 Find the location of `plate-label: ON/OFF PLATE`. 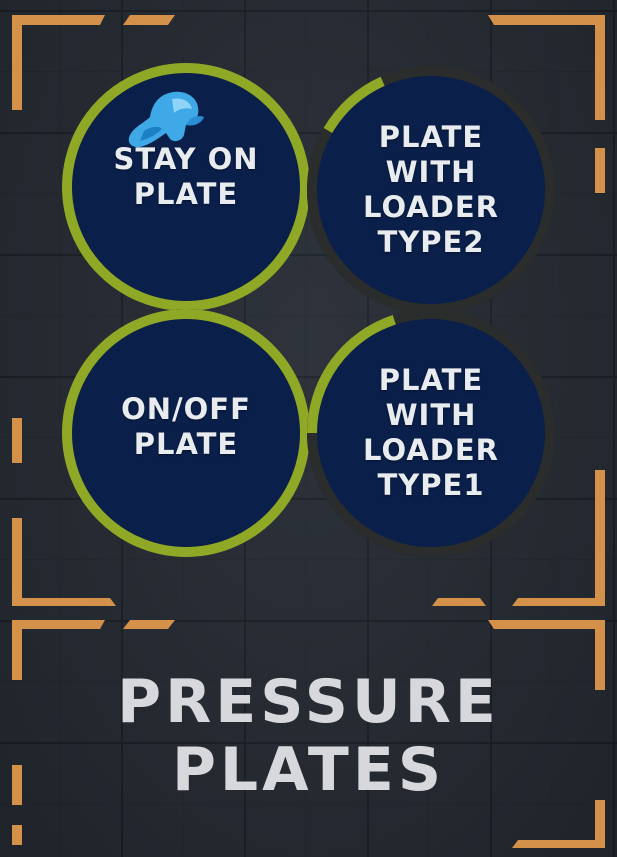

plate-label: ON/OFF PLATE is located at coordinates (186, 426).